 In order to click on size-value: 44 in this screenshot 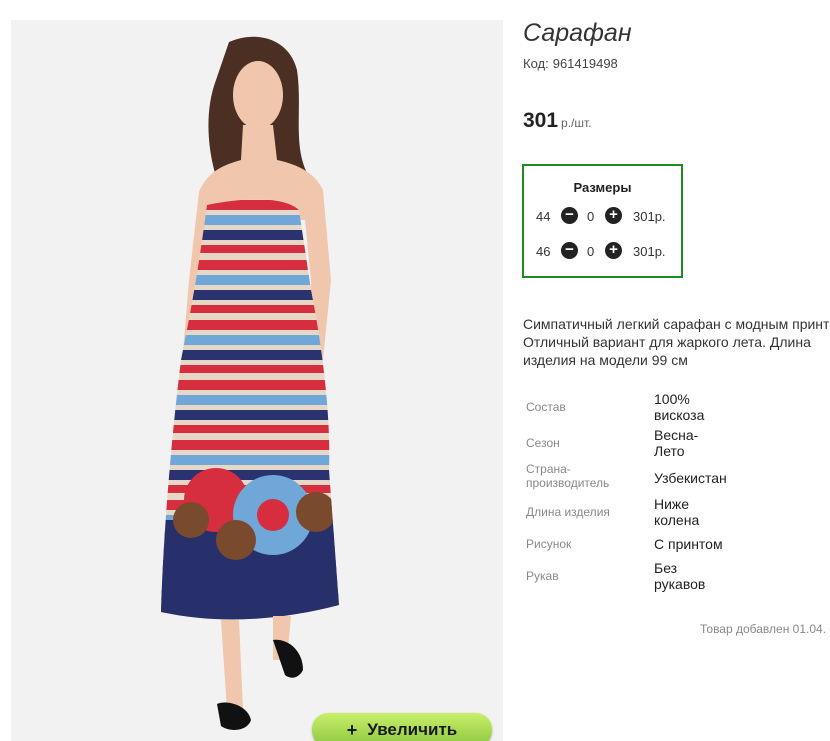, I will do `click(543, 216)`.